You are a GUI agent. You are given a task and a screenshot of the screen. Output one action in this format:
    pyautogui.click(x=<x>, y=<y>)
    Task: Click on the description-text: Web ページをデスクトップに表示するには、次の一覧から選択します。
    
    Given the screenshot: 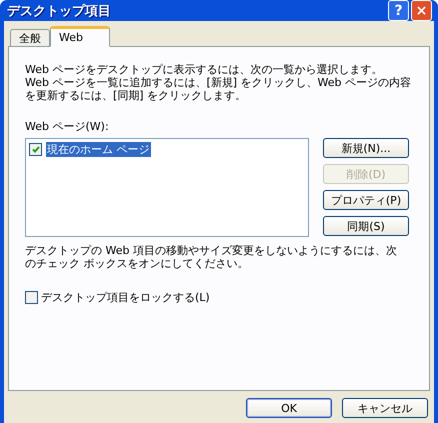 What is the action you would take?
    pyautogui.click(x=204, y=69)
    